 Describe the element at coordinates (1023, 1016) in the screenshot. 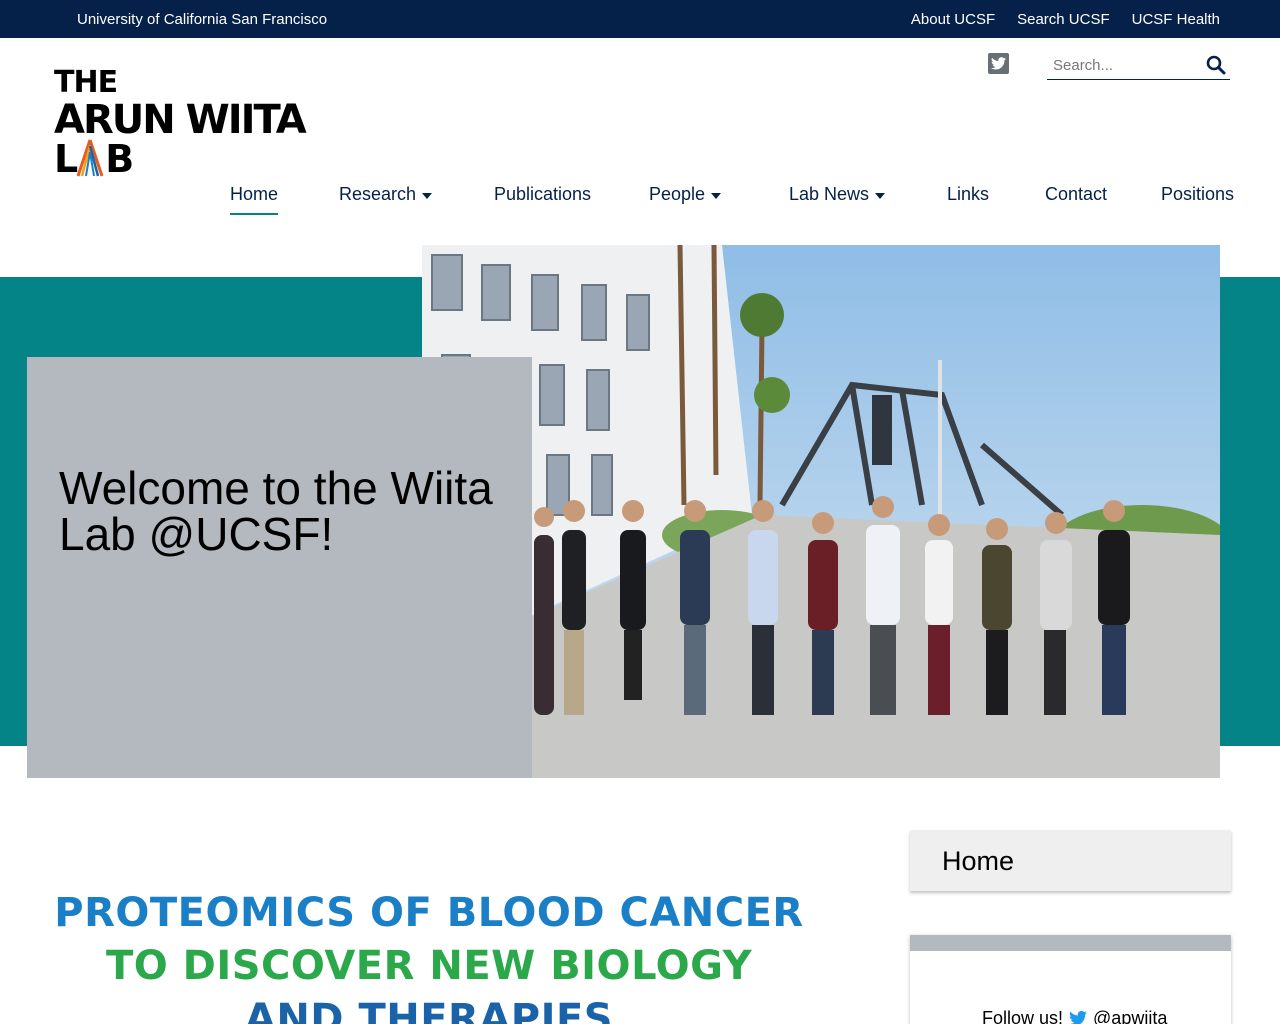

I see `follow-us-label: Follow us!` at that location.